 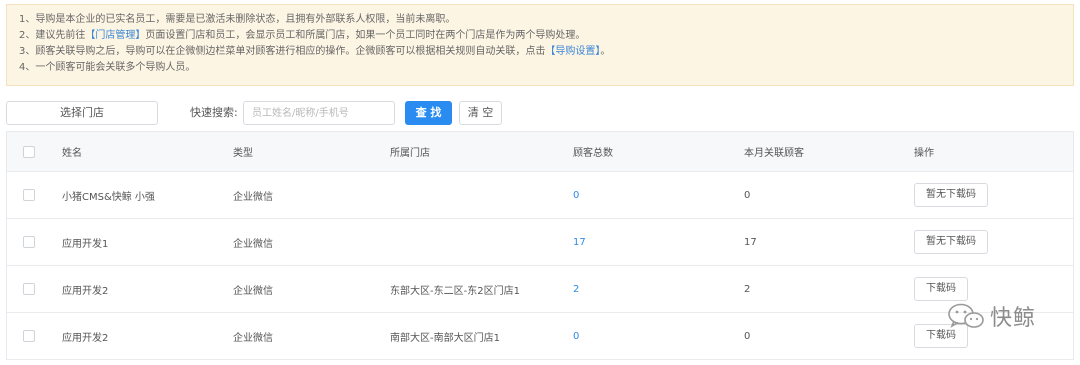 I want to click on select-all-checkbox, so click(x=29, y=151).